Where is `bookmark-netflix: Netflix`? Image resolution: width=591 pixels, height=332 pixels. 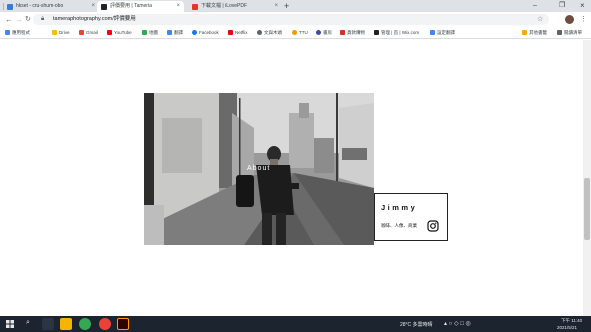
bookmark-netflix: Netflix is located at coordinates (238, 32).